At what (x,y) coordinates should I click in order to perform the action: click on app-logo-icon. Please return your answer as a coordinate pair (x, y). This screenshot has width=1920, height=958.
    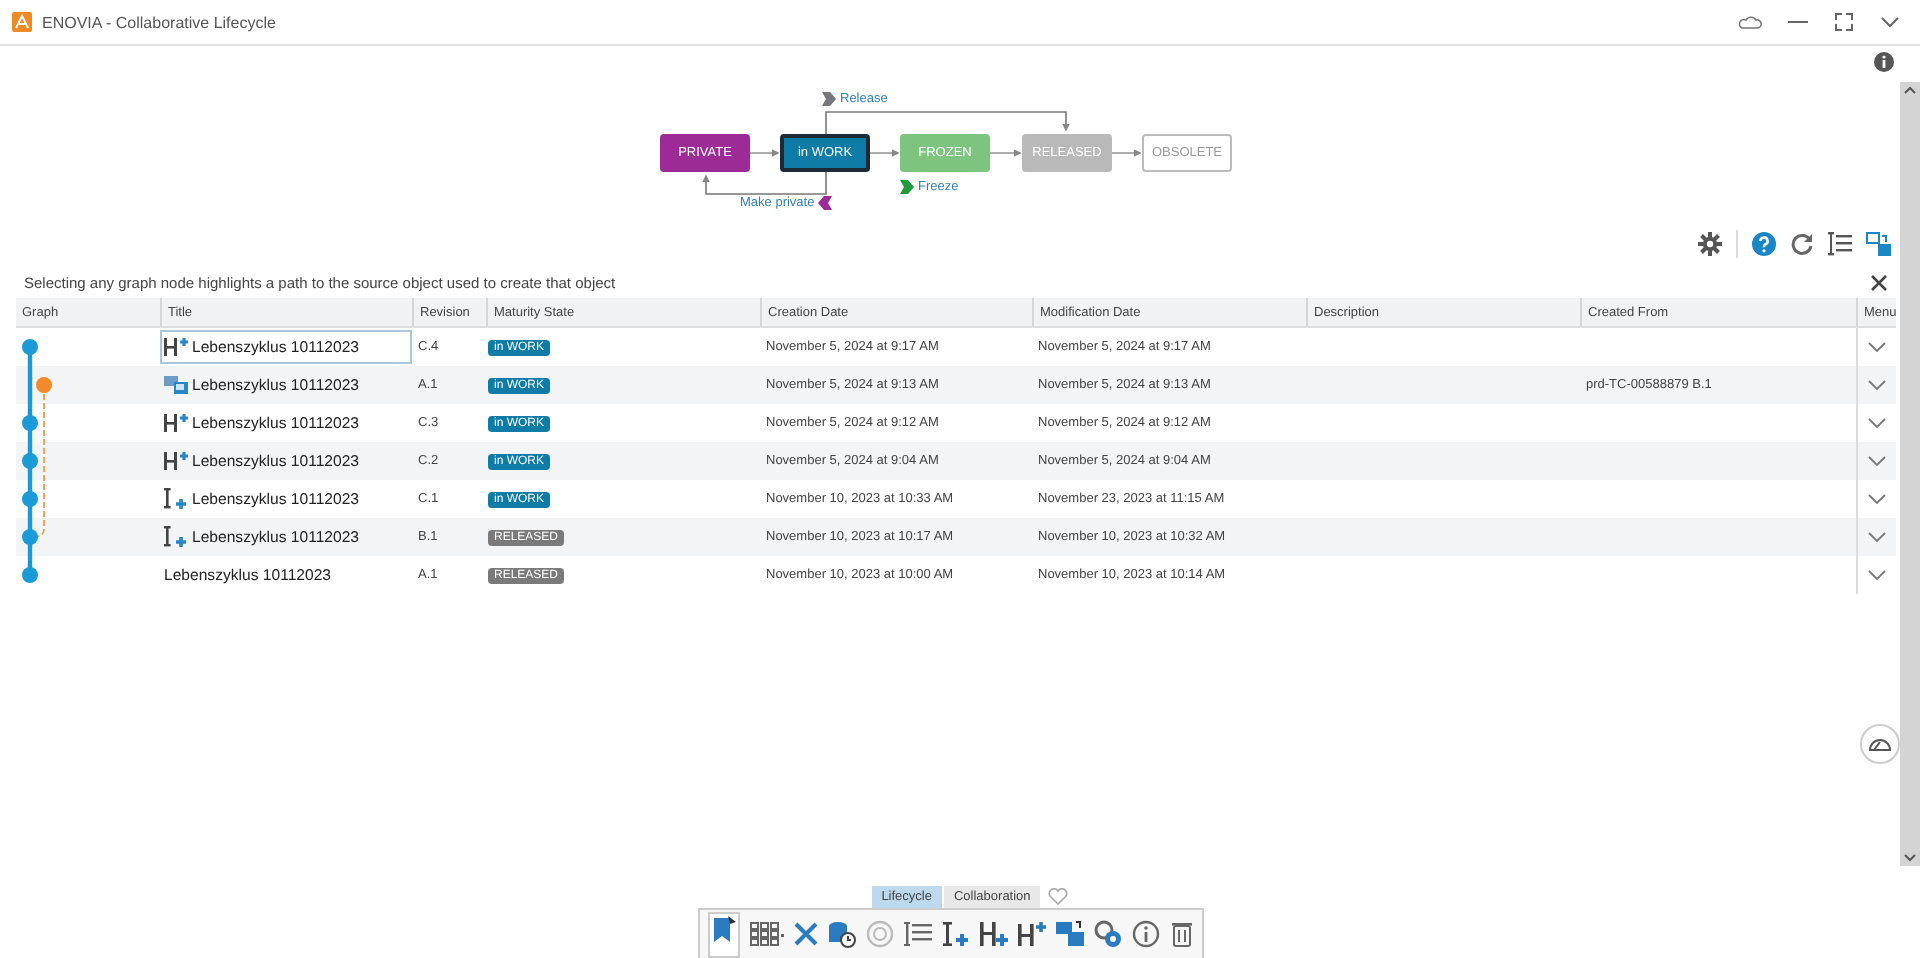
    Looking at the image, I should click on (22, 22).